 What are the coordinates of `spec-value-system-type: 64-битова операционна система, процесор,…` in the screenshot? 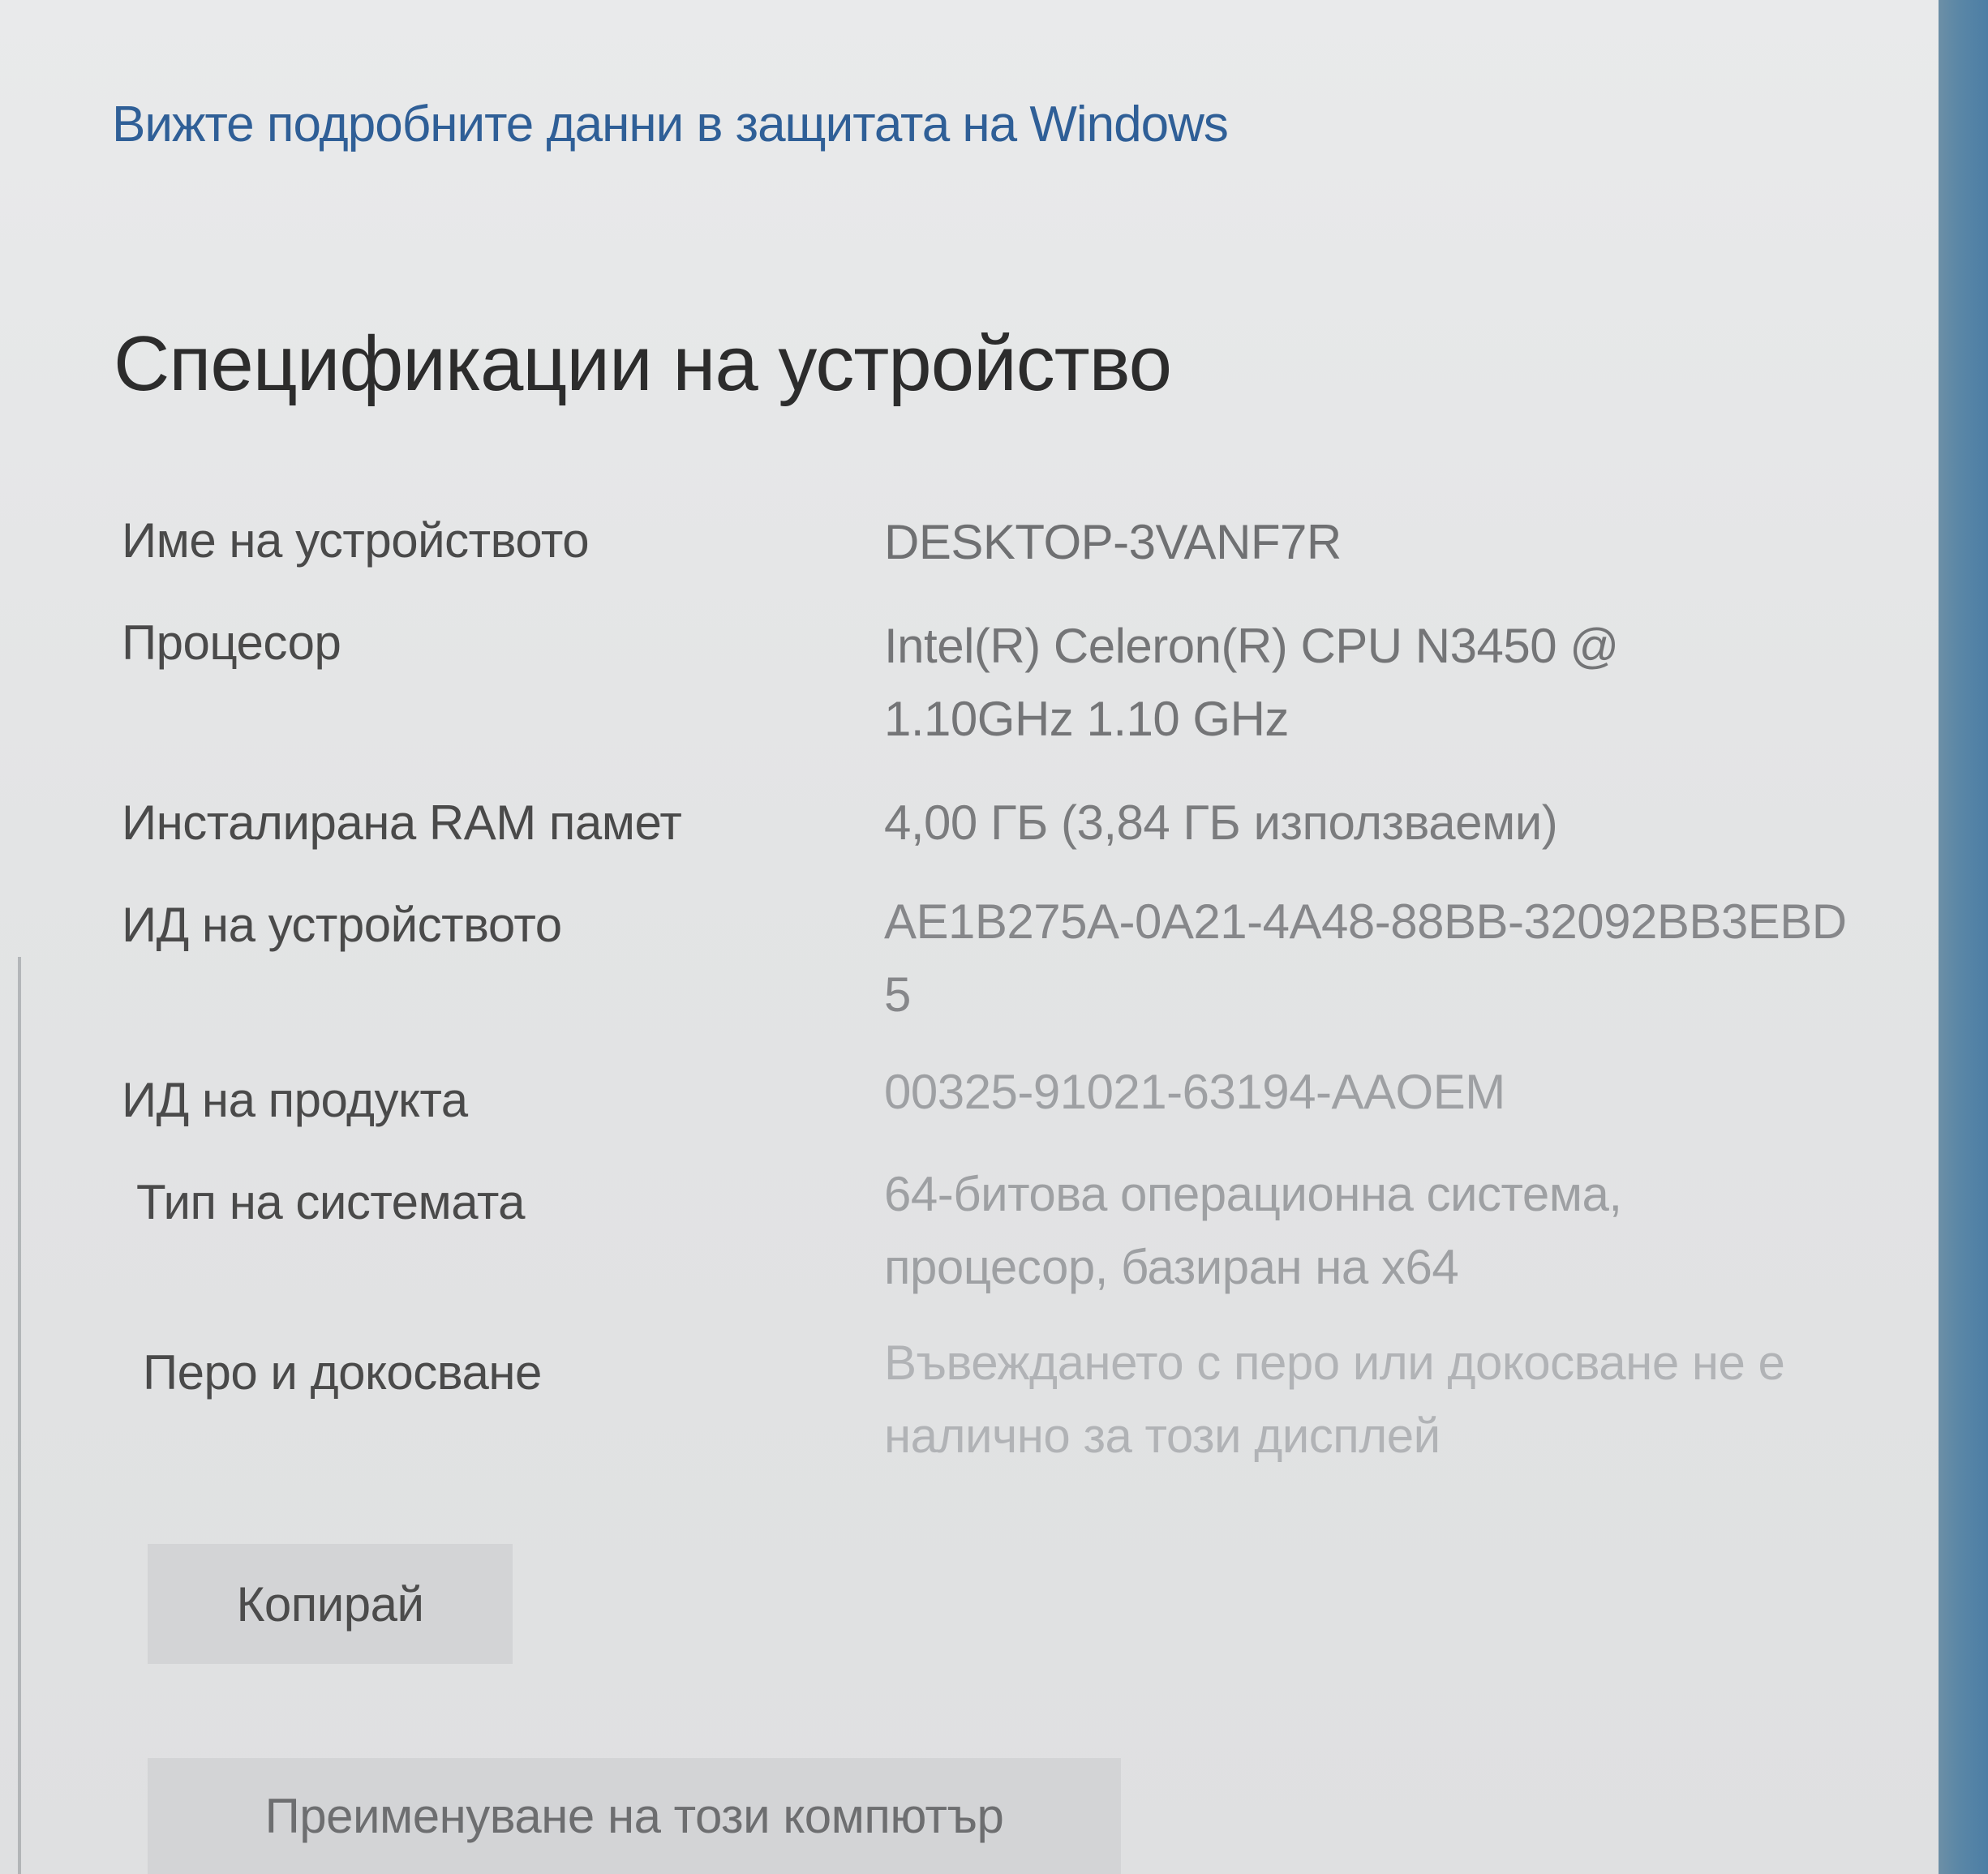 It's located at (1322, 1231).